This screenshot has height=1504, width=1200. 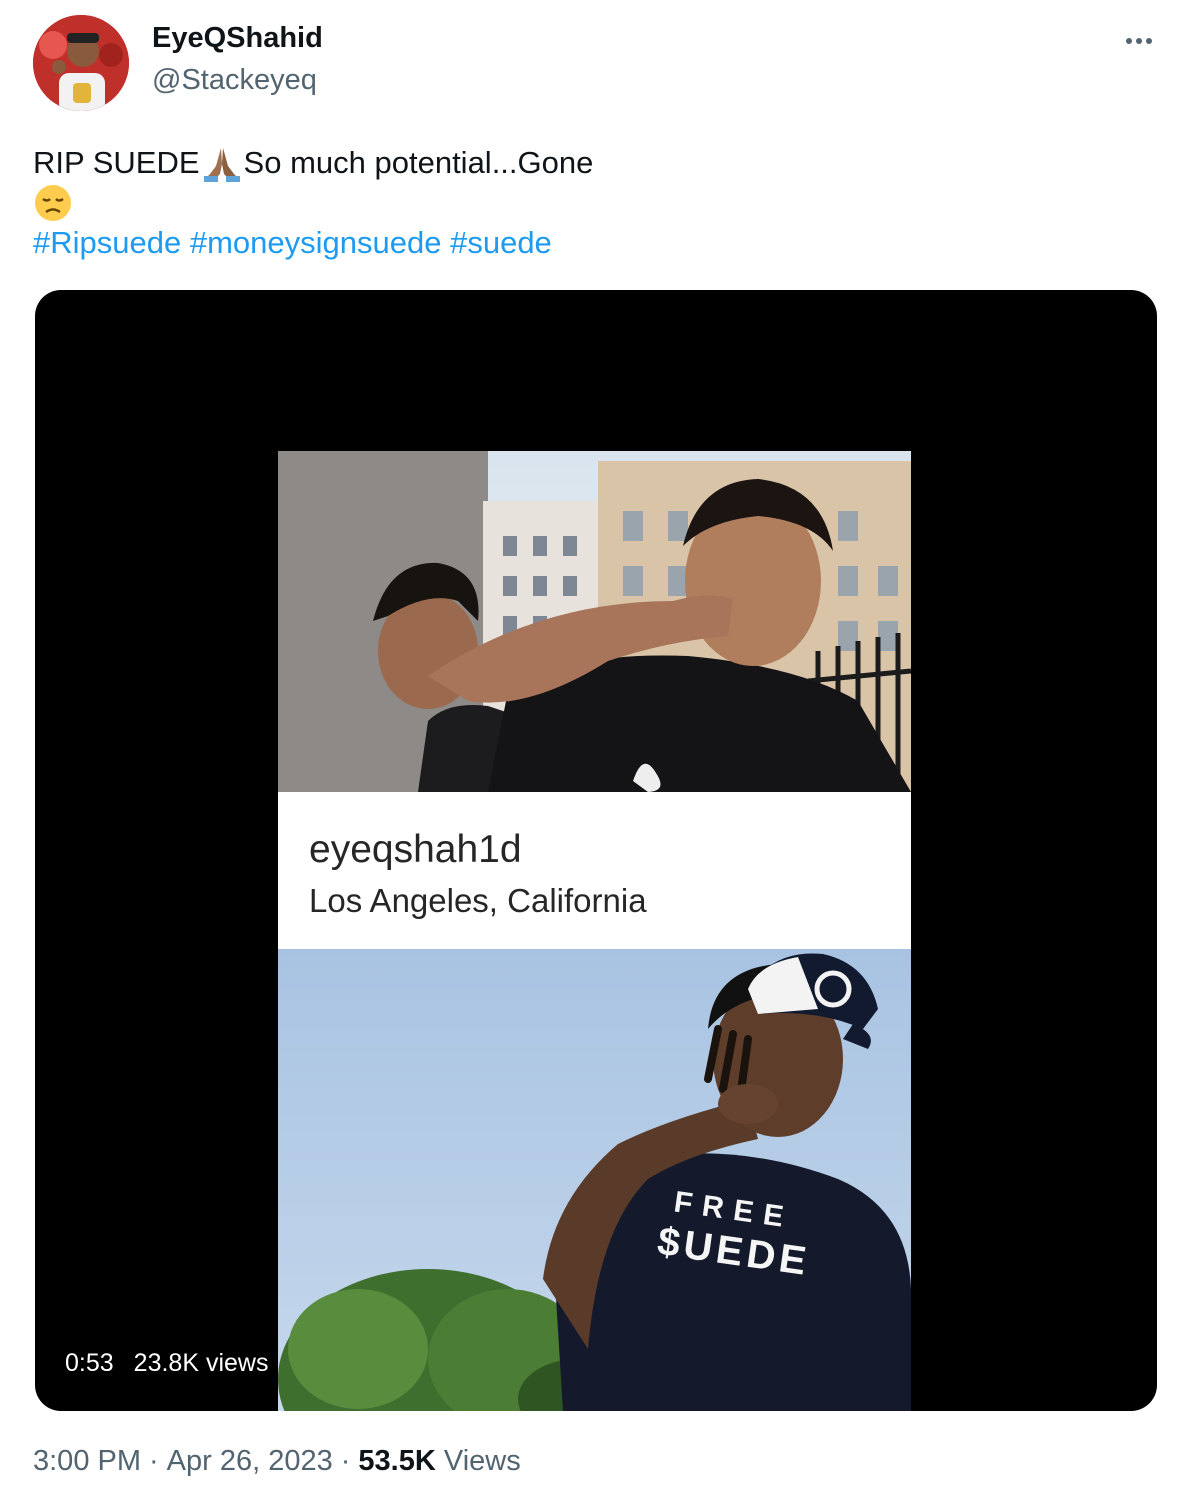 What do you see at coordinates (594, 870) in the screenshot?
I see `instagram-profile-card: eyeqshah1d Los Angeles, California` at bounding box center [594, 870].